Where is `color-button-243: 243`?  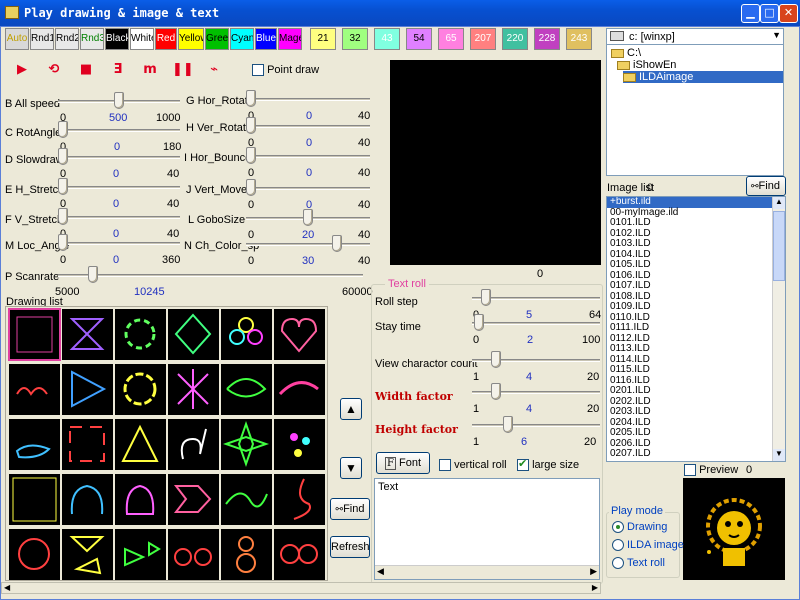 color-button-243: 243 is located at coordinates (579, 39).